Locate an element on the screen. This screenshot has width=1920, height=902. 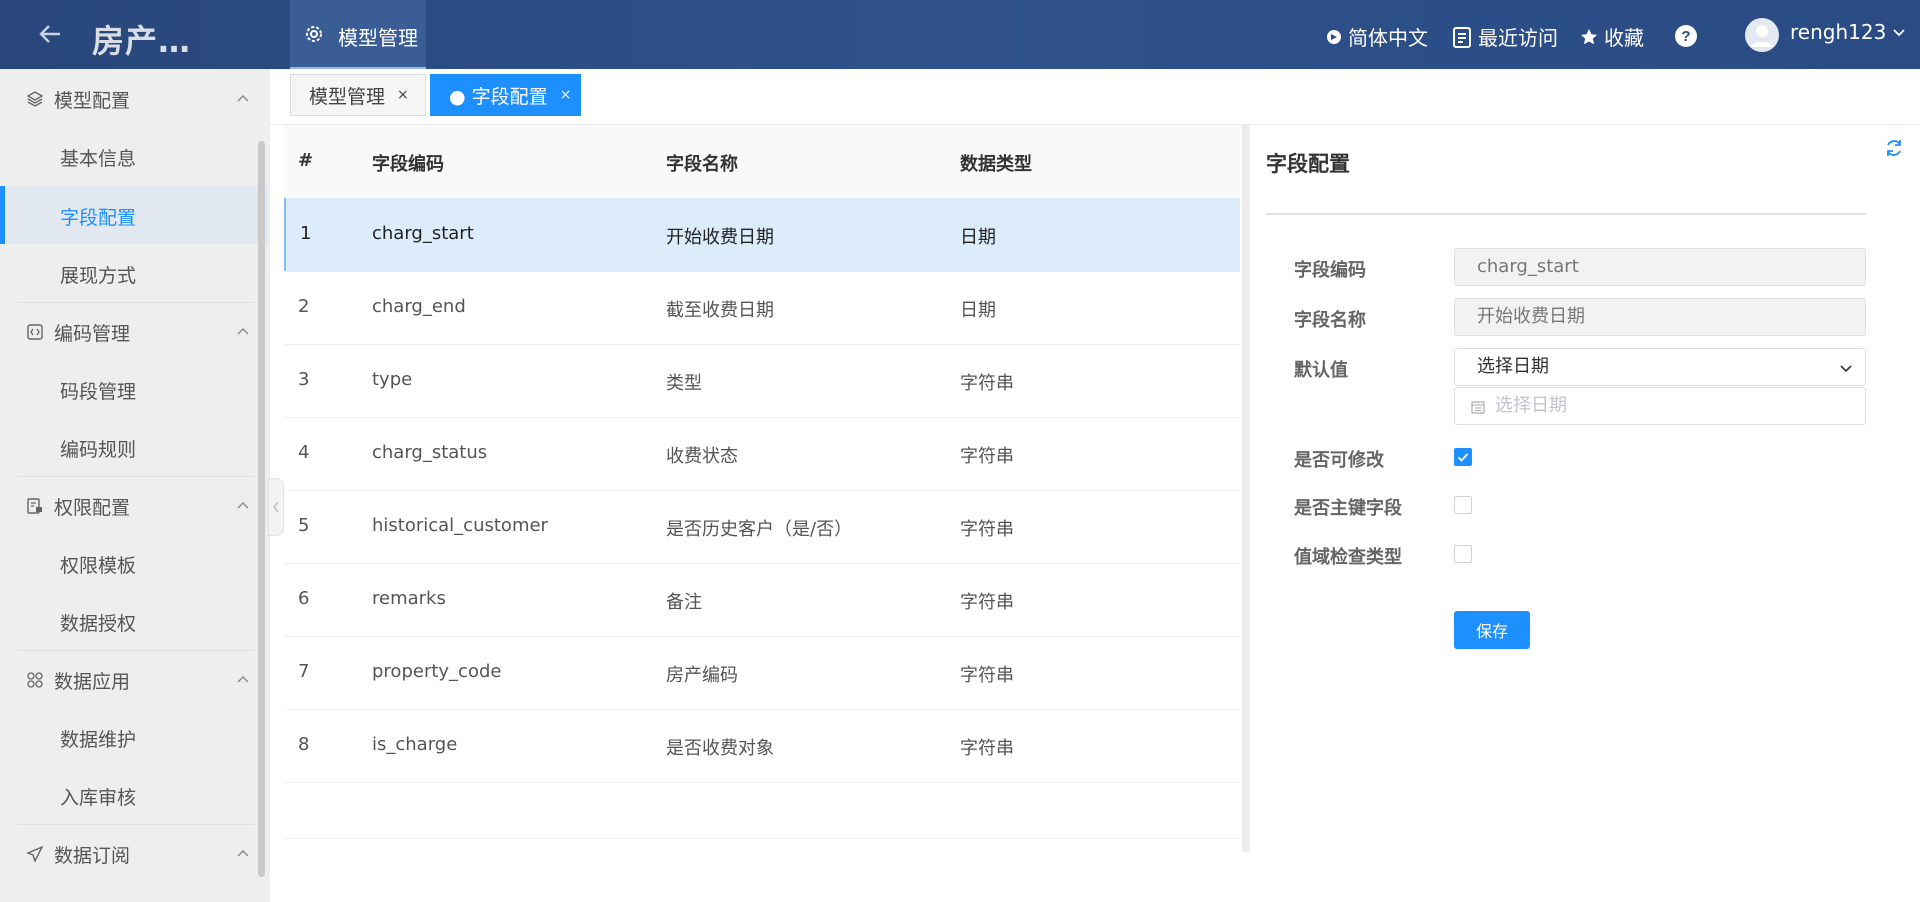
sidebar-item-code-rules: 编码规则 is located at coordinates (134, 447).